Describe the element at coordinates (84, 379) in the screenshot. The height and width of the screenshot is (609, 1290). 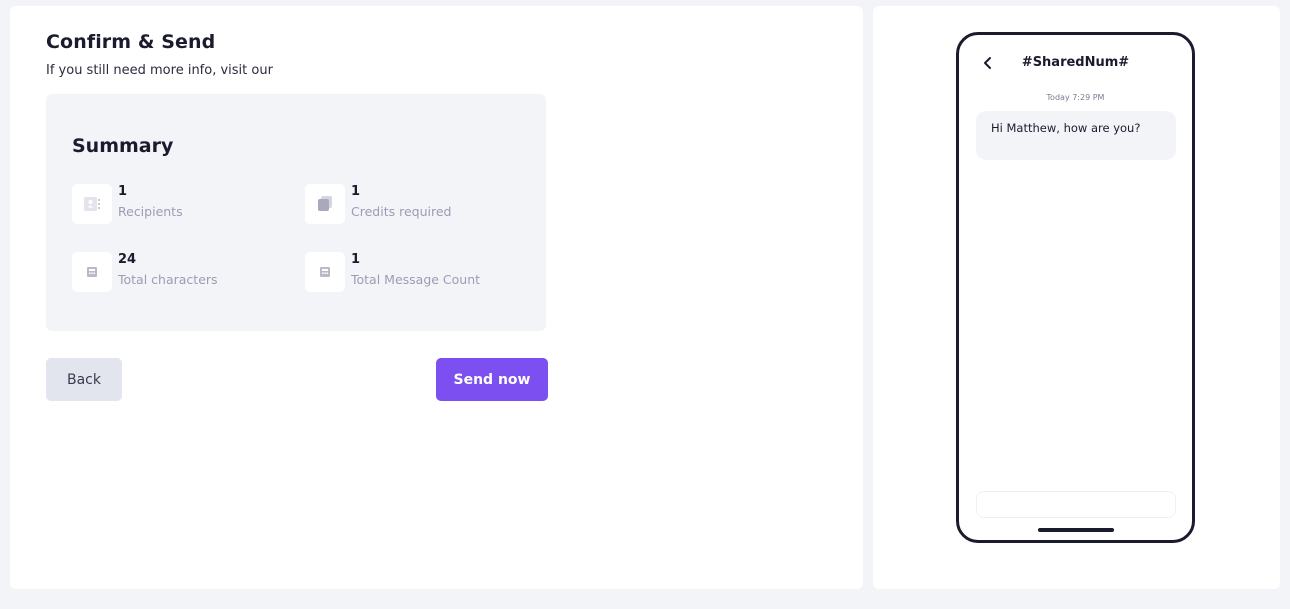
I see `back-button: Back` at that location.